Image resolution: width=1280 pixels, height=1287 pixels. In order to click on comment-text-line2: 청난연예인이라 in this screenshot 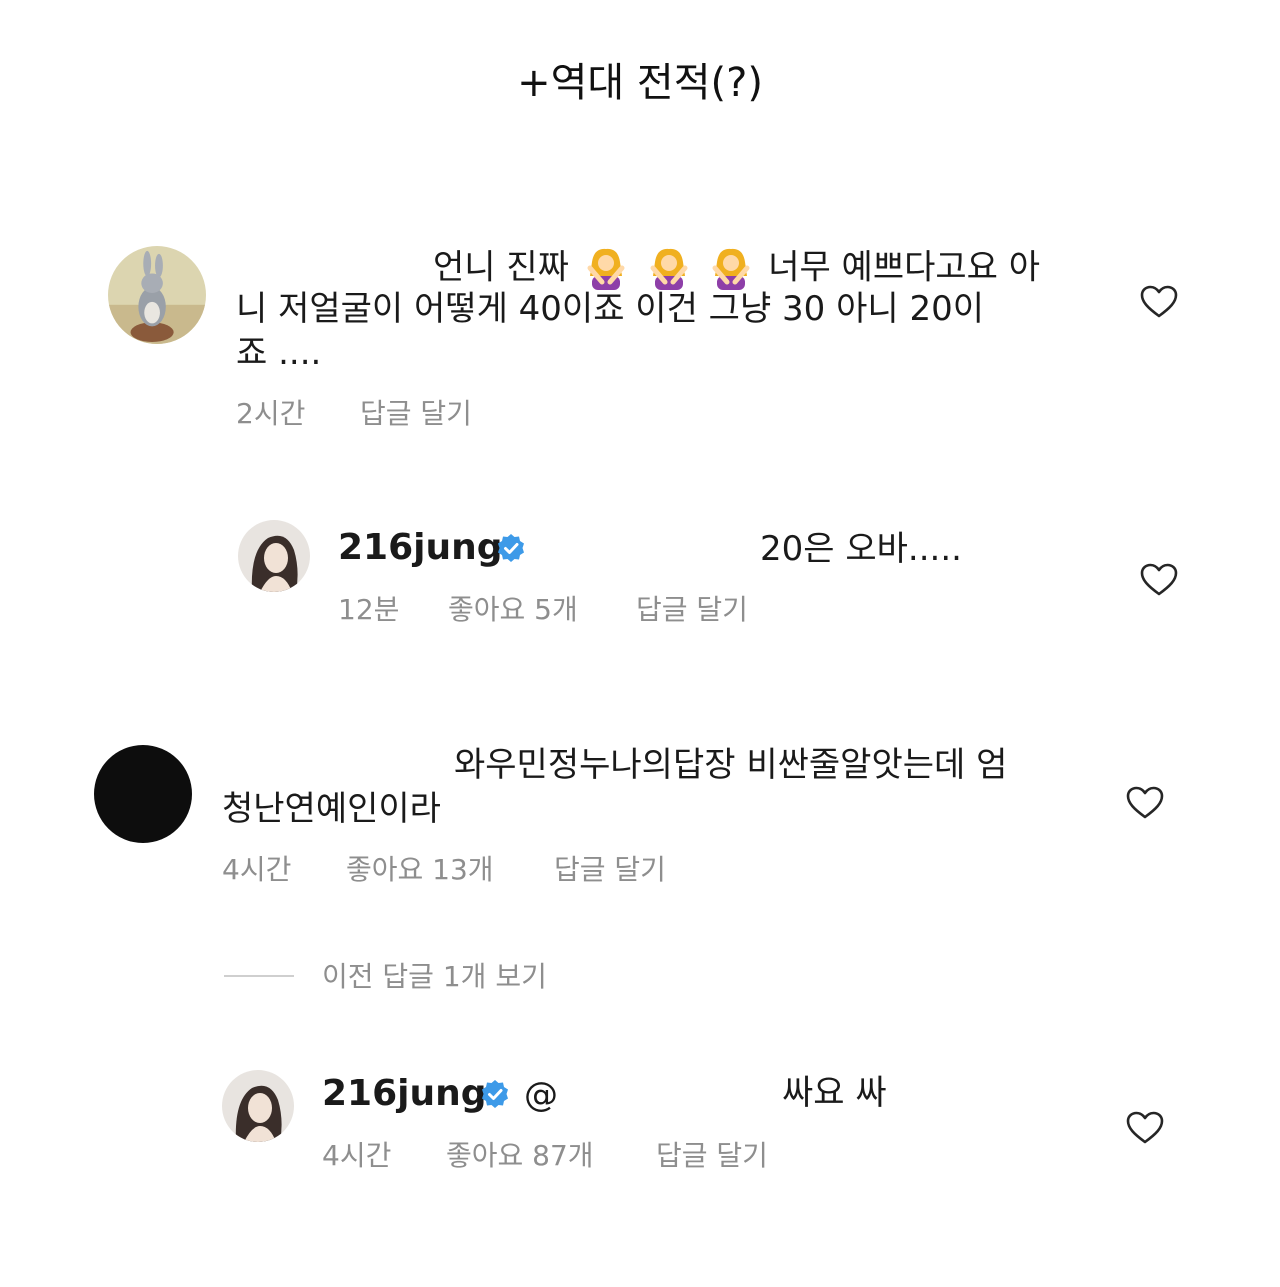, I will do `click(331, 809)`.